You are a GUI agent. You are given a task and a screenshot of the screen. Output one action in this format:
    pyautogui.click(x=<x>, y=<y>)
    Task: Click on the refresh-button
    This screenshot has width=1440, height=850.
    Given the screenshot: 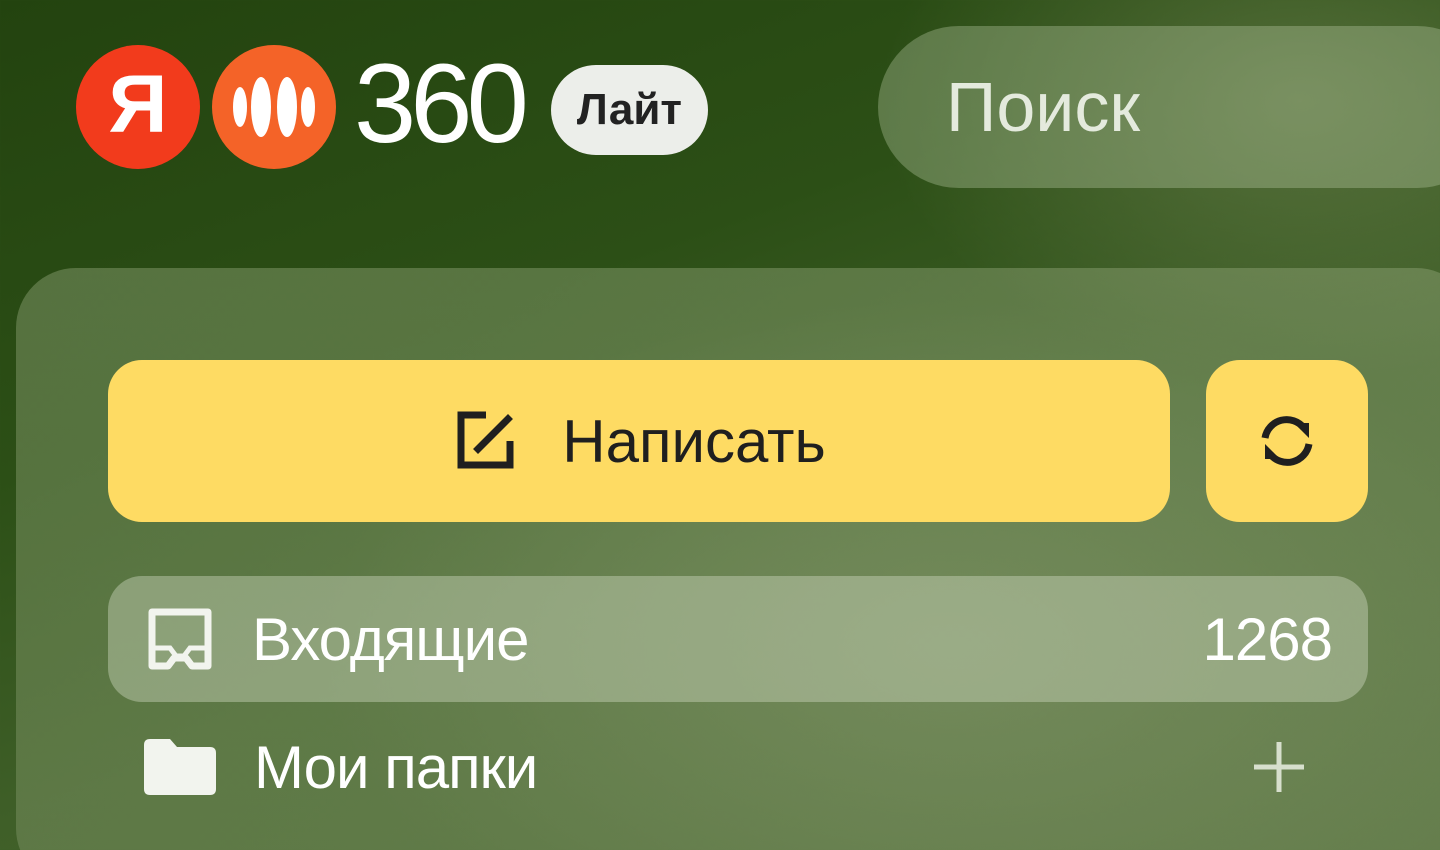 What is the action you would take?
    pyautogui.click(x=1287, y=441)
    